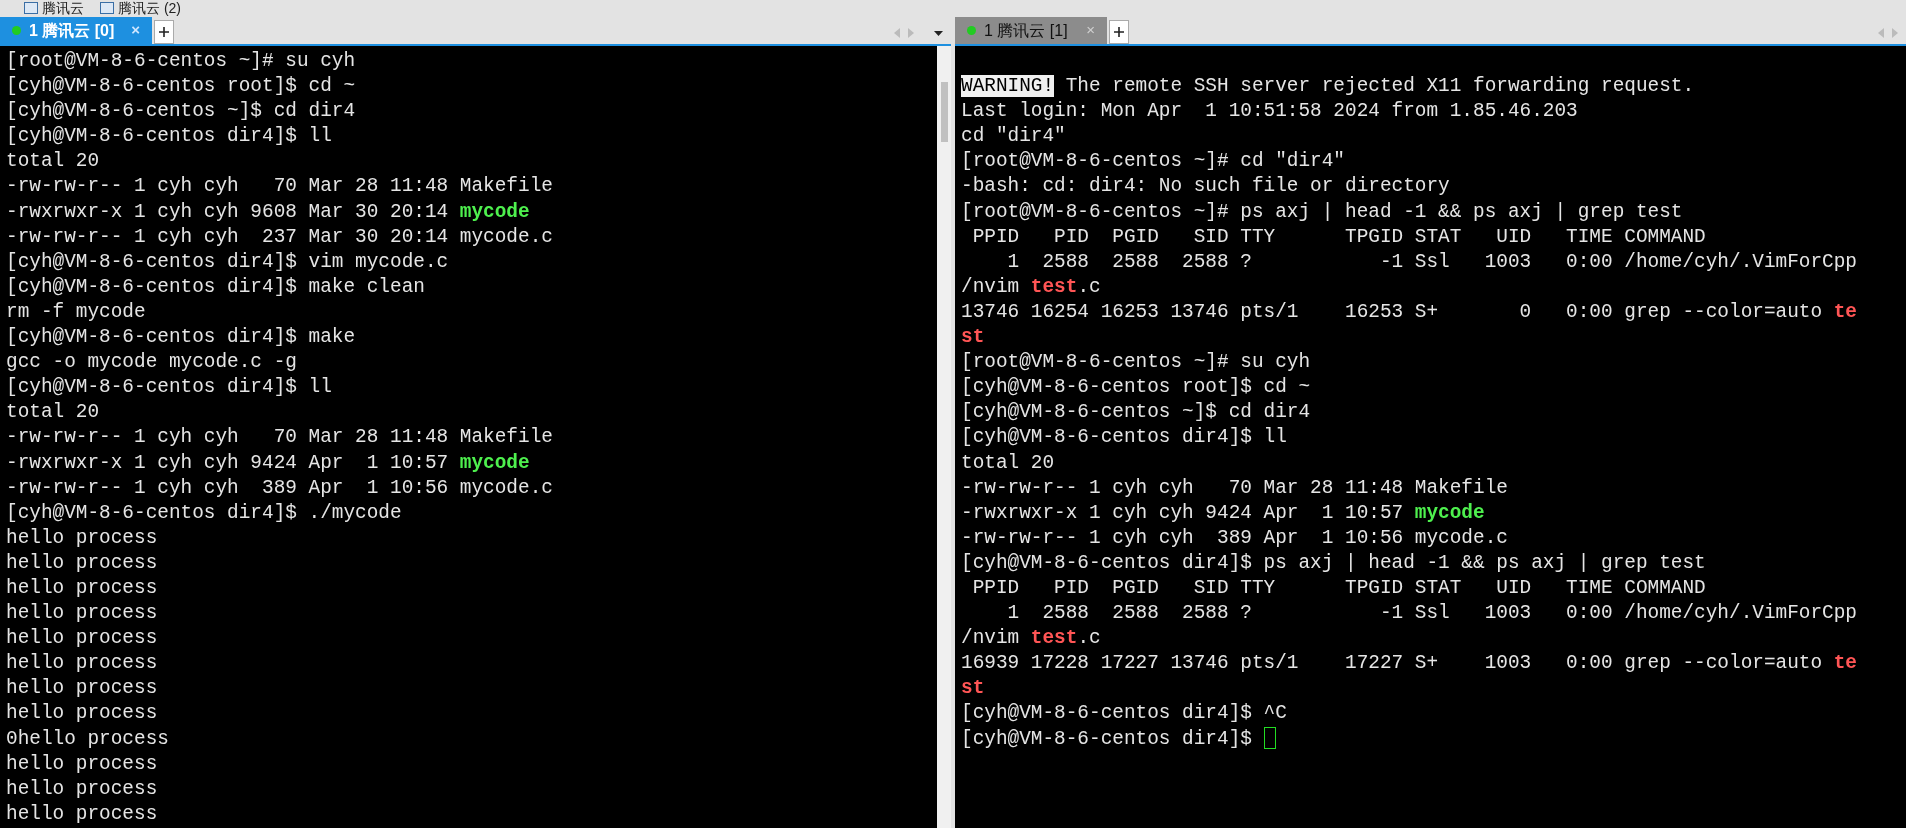 The width and height of the screenshot is (1906, 828). Describe the element at coordinates (149, 8) in the screenshot. I see `session-link: 腾讯云 (2)` at that location.